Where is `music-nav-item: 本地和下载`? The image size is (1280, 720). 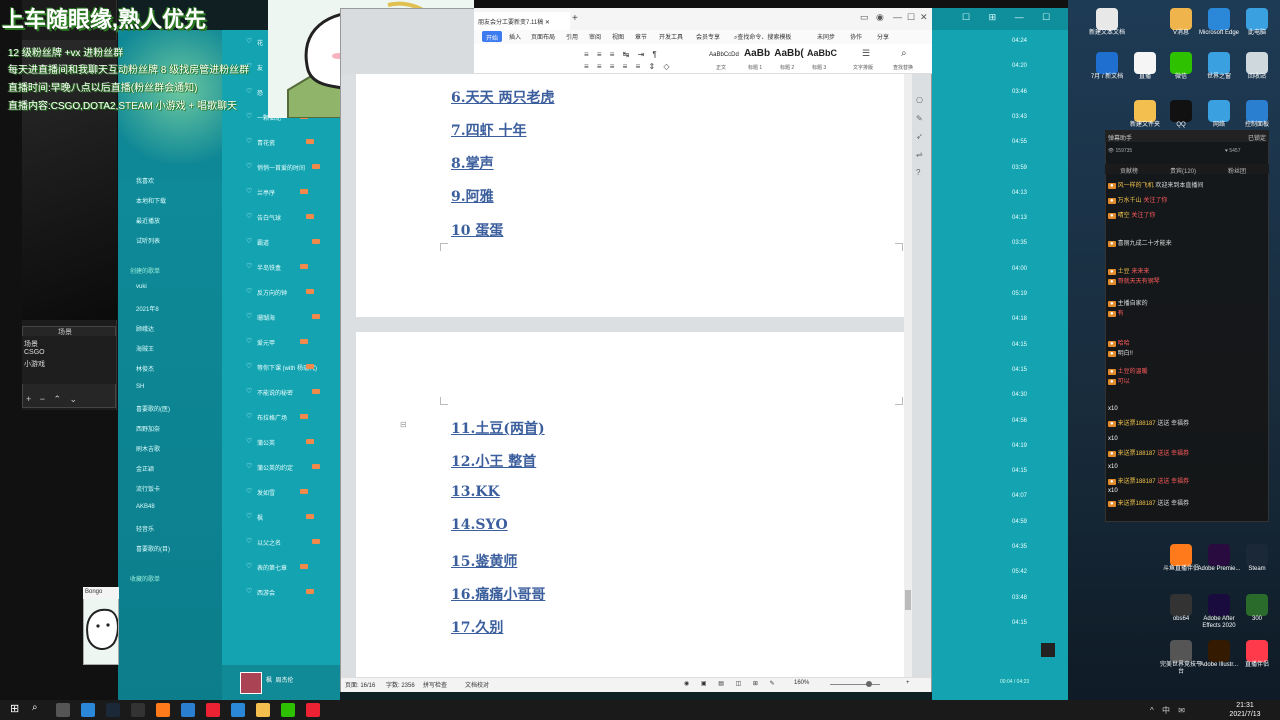 music-nav-item: 本地和下载 is located at coordinates (151, 200).